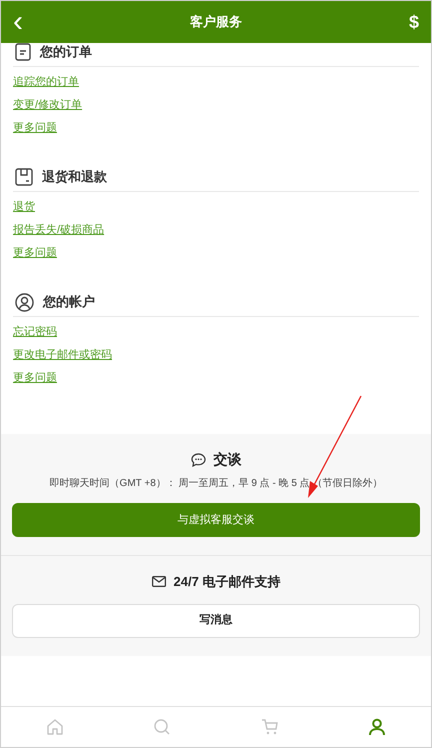 This screenshot has height=748, width=432. Describe the element at coordinates (24, 177) in the screenshot. I see `box-icon` at that location.